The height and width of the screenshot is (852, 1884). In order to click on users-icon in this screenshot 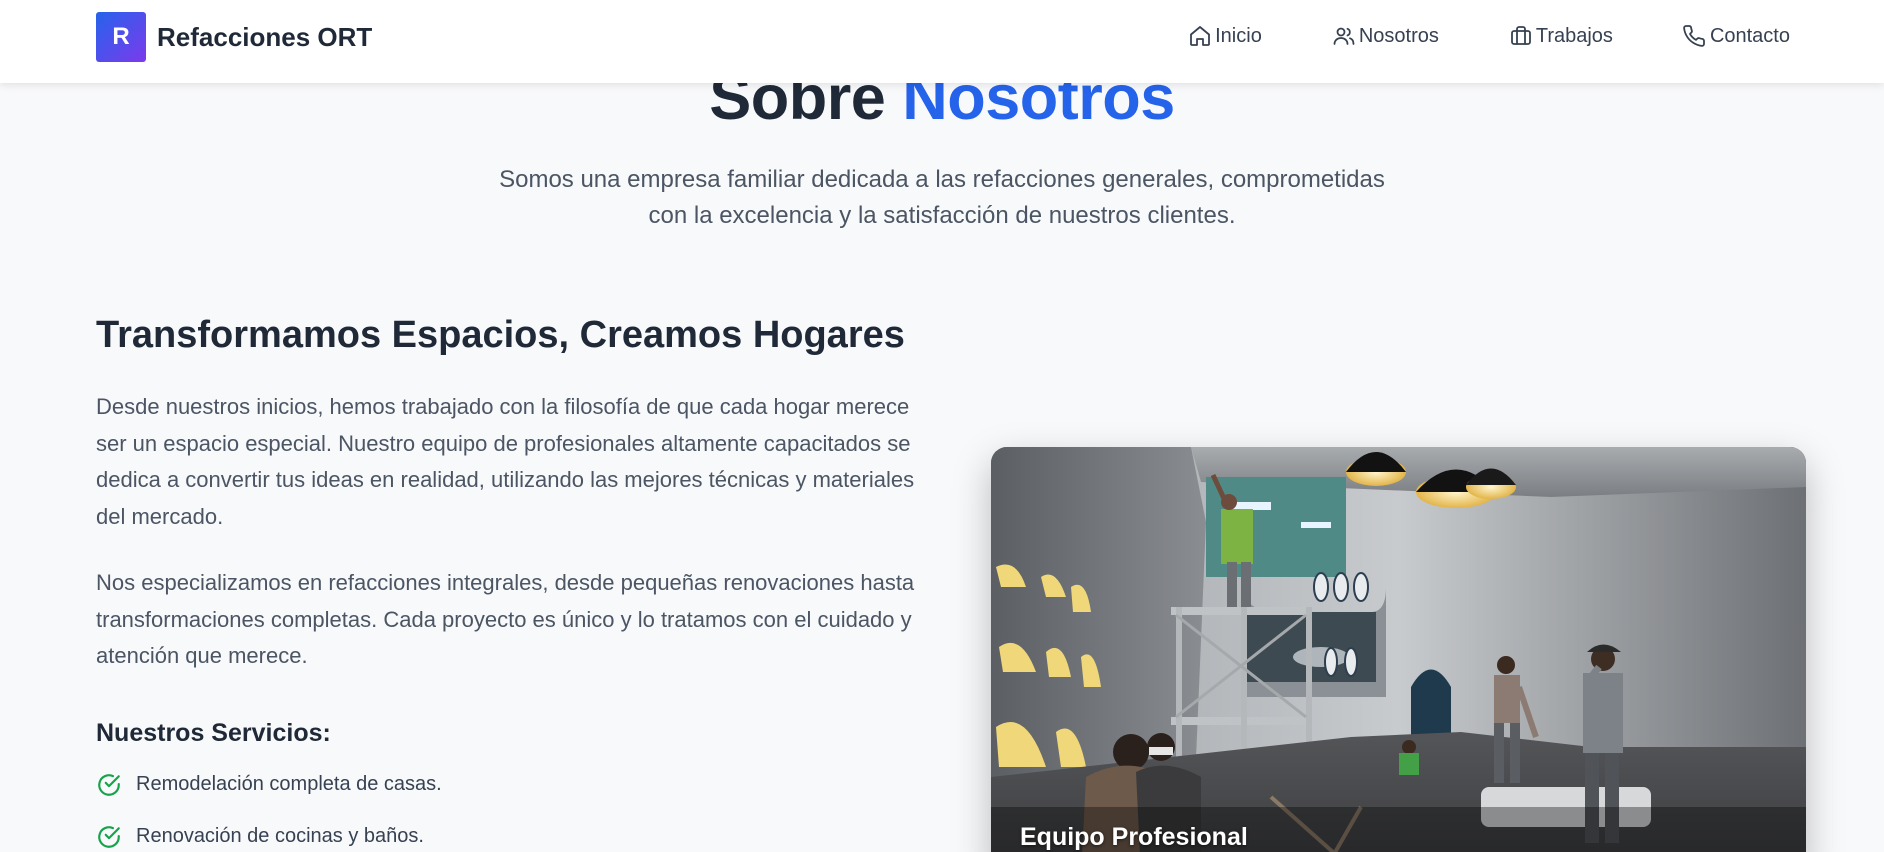, I will do `click(1344, 36)`.